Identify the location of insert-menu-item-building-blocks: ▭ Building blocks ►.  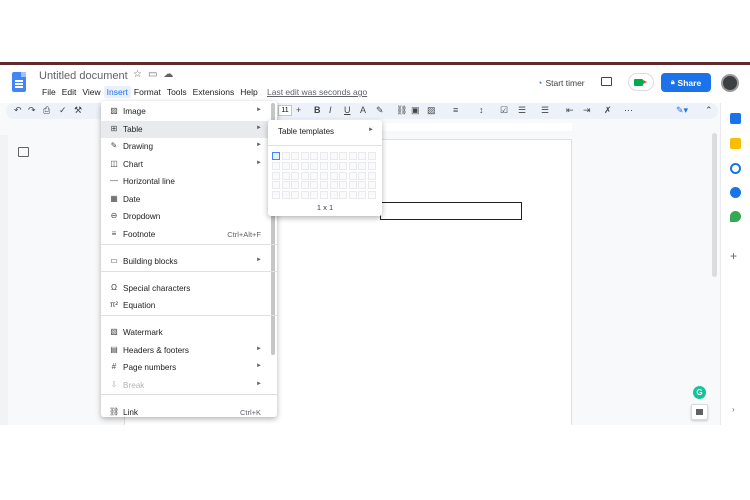
(189, 261).